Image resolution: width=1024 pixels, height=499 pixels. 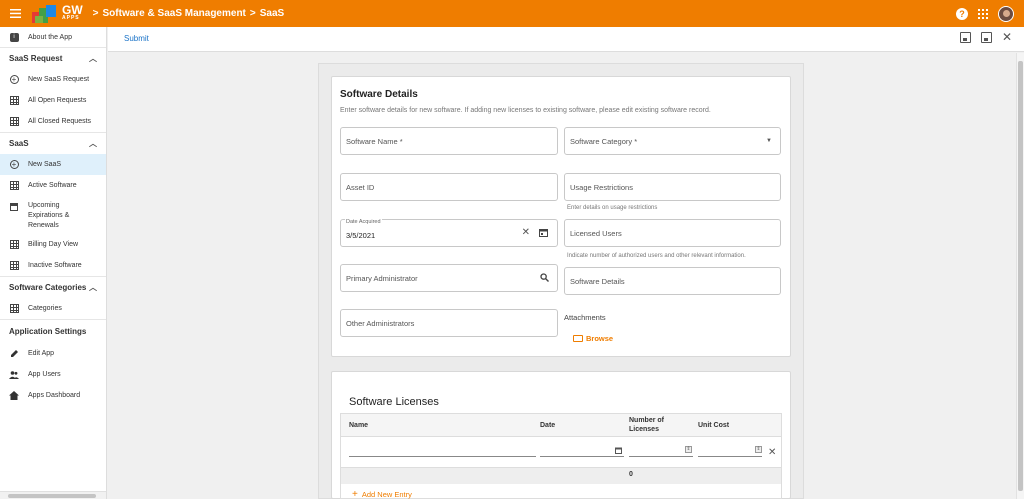 What do you see at coordinates (593, 338) in the screenshot?
I see `browse-button: Browse` at bounding box center [593, 338].